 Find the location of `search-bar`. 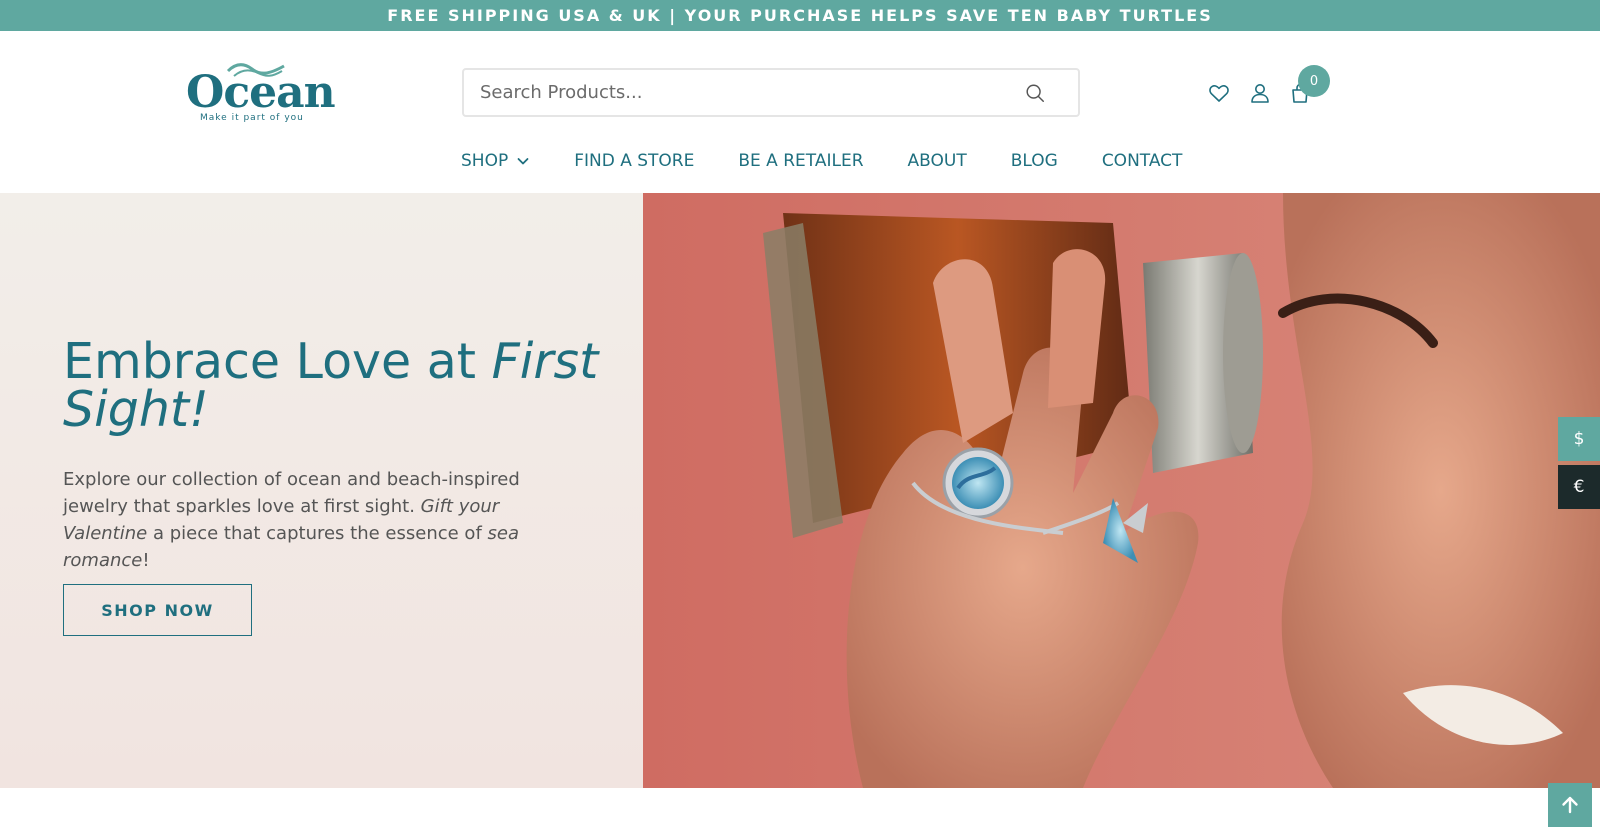

search-bar is located at coordinates (771, 92).